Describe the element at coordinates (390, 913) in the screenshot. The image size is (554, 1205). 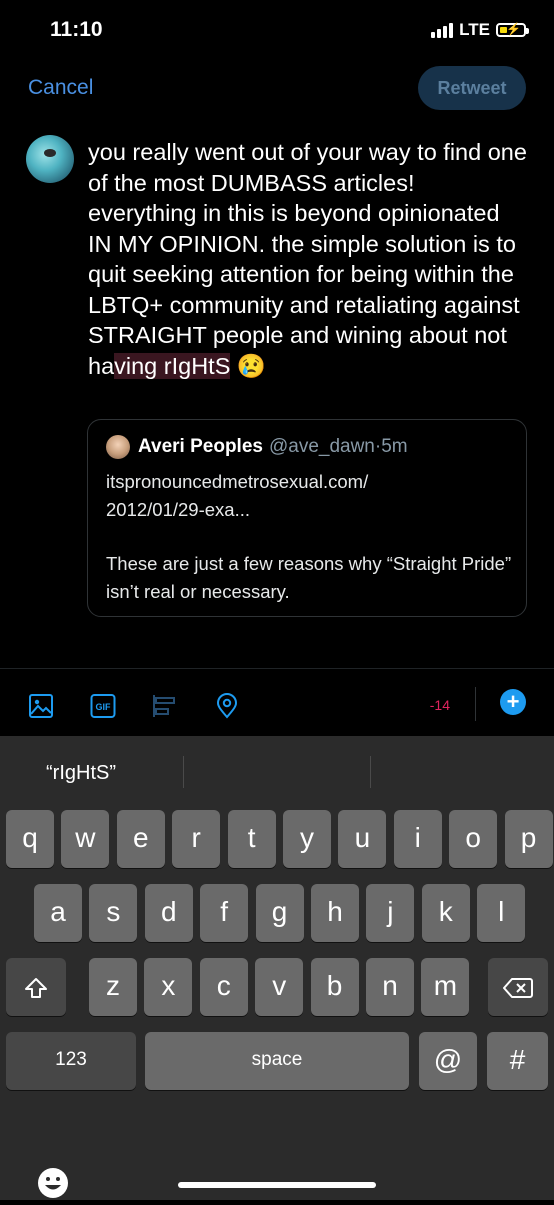
I see `key-j: j` at that location.